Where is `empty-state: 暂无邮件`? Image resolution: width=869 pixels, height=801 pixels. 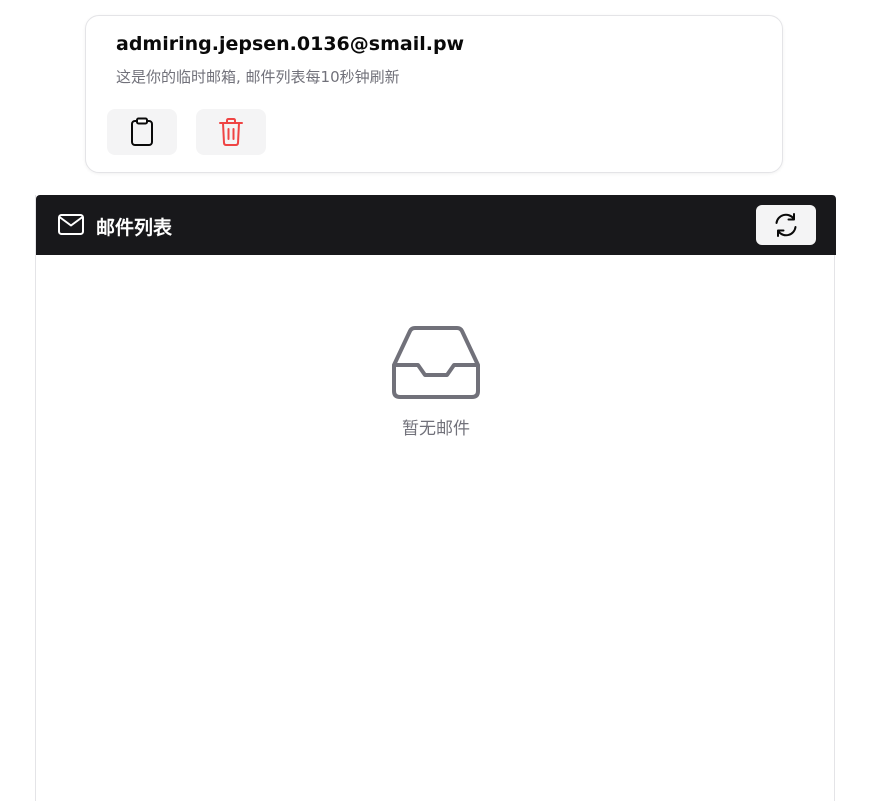 empty-state: 暂无邮件 is located at coordinates (436, 382).